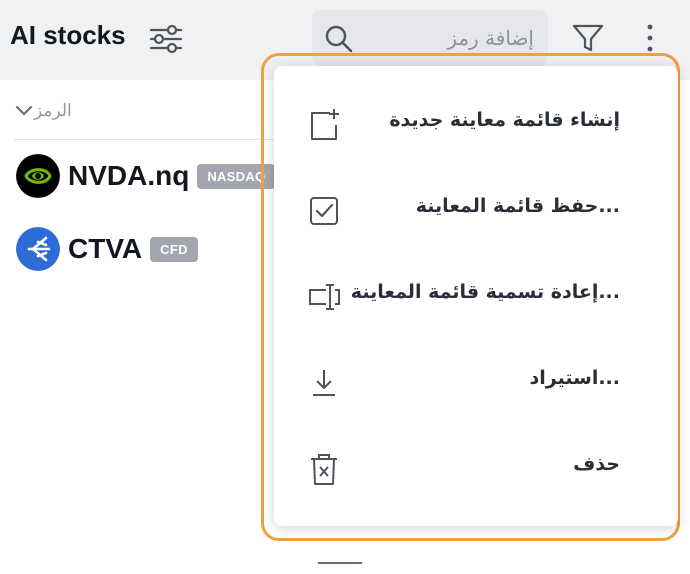 This screenshot has height=574, width=690. I want to click on funnel-icon, so click(588, 38).